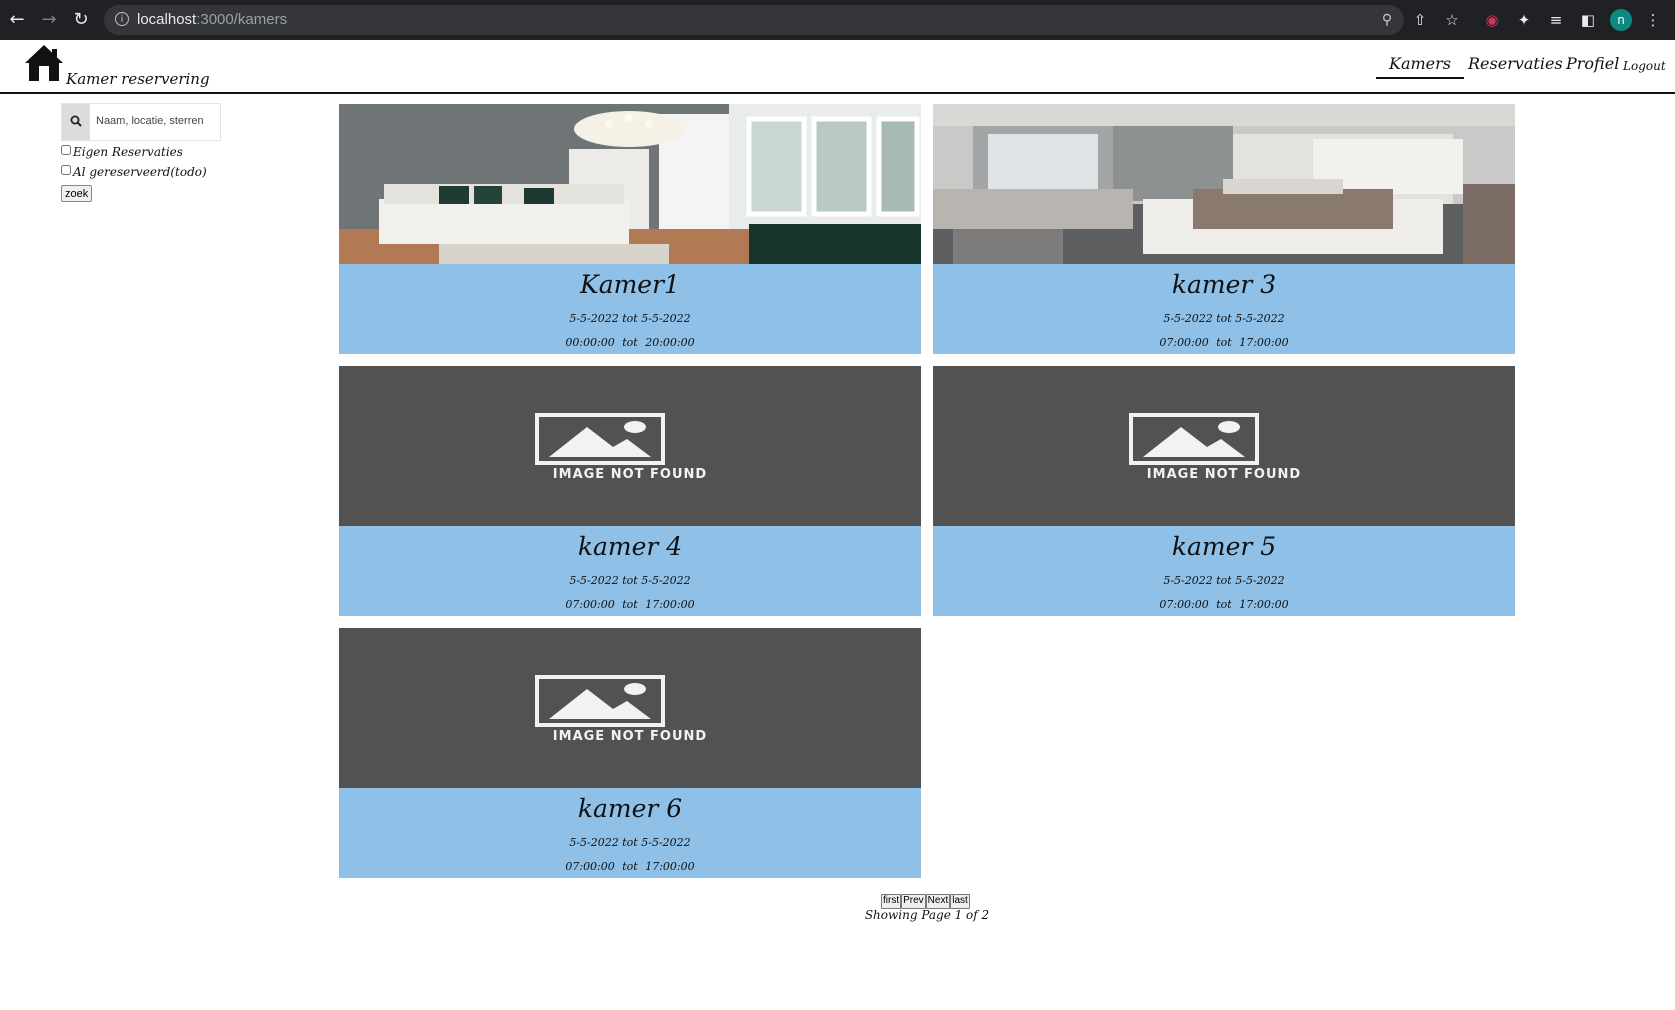  What do you see at coordinates (122, 19) in the screenshot?
I see `site-info-icon: i` at bounding box center [122, 19].